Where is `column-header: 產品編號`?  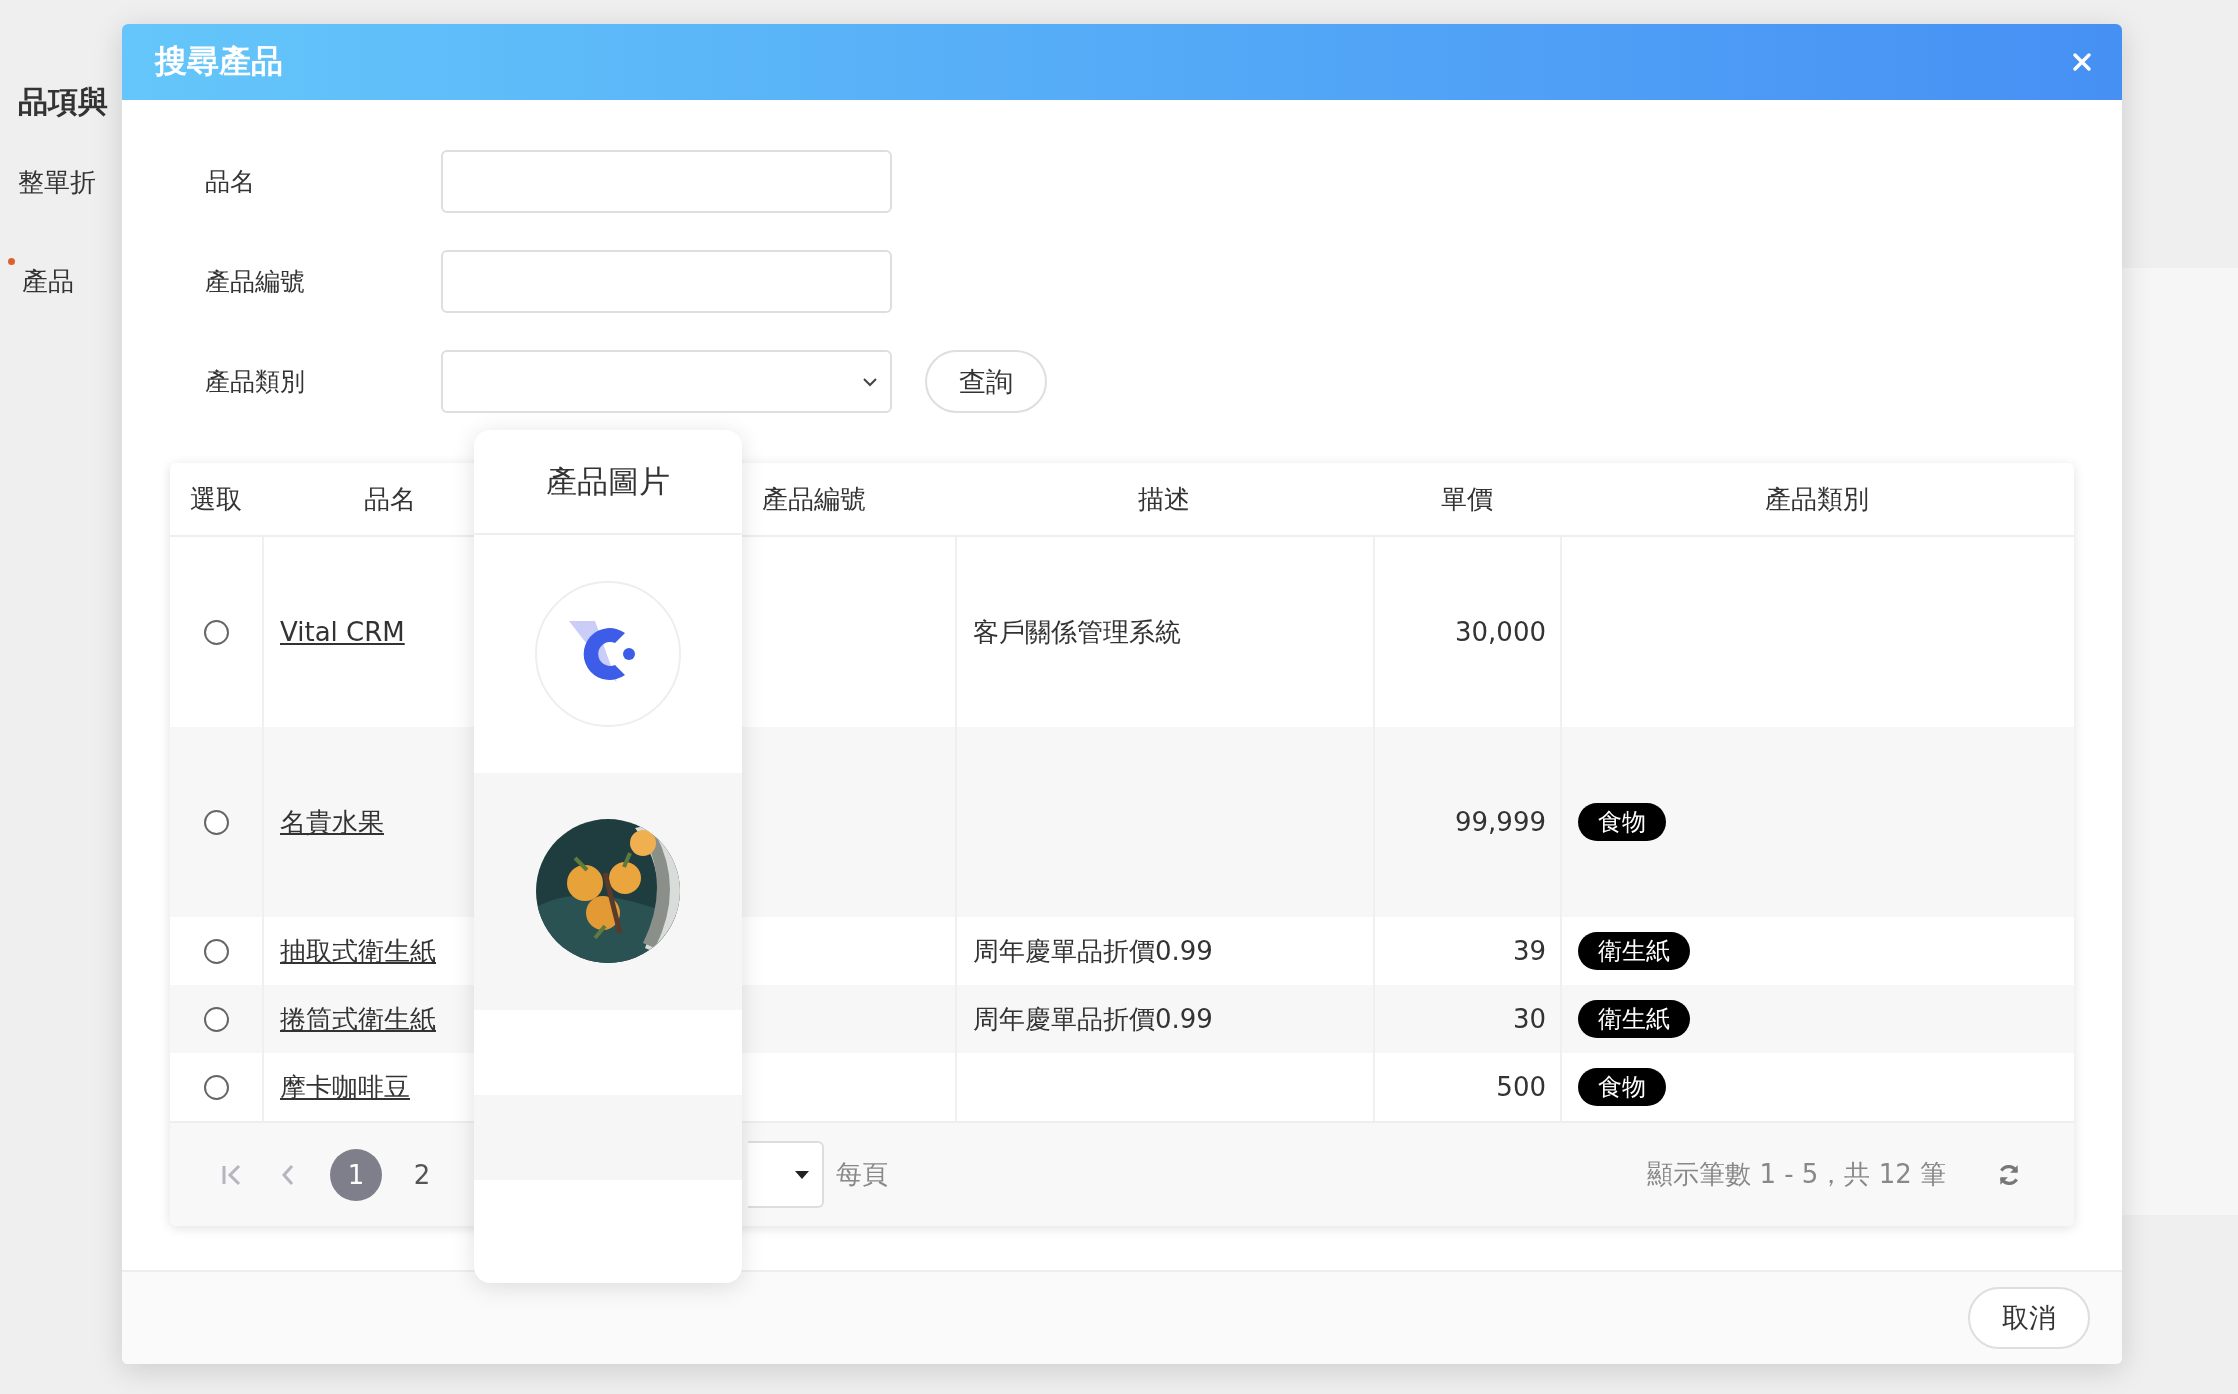 column-header: 產品編號 is located at coordinates (814, 499).